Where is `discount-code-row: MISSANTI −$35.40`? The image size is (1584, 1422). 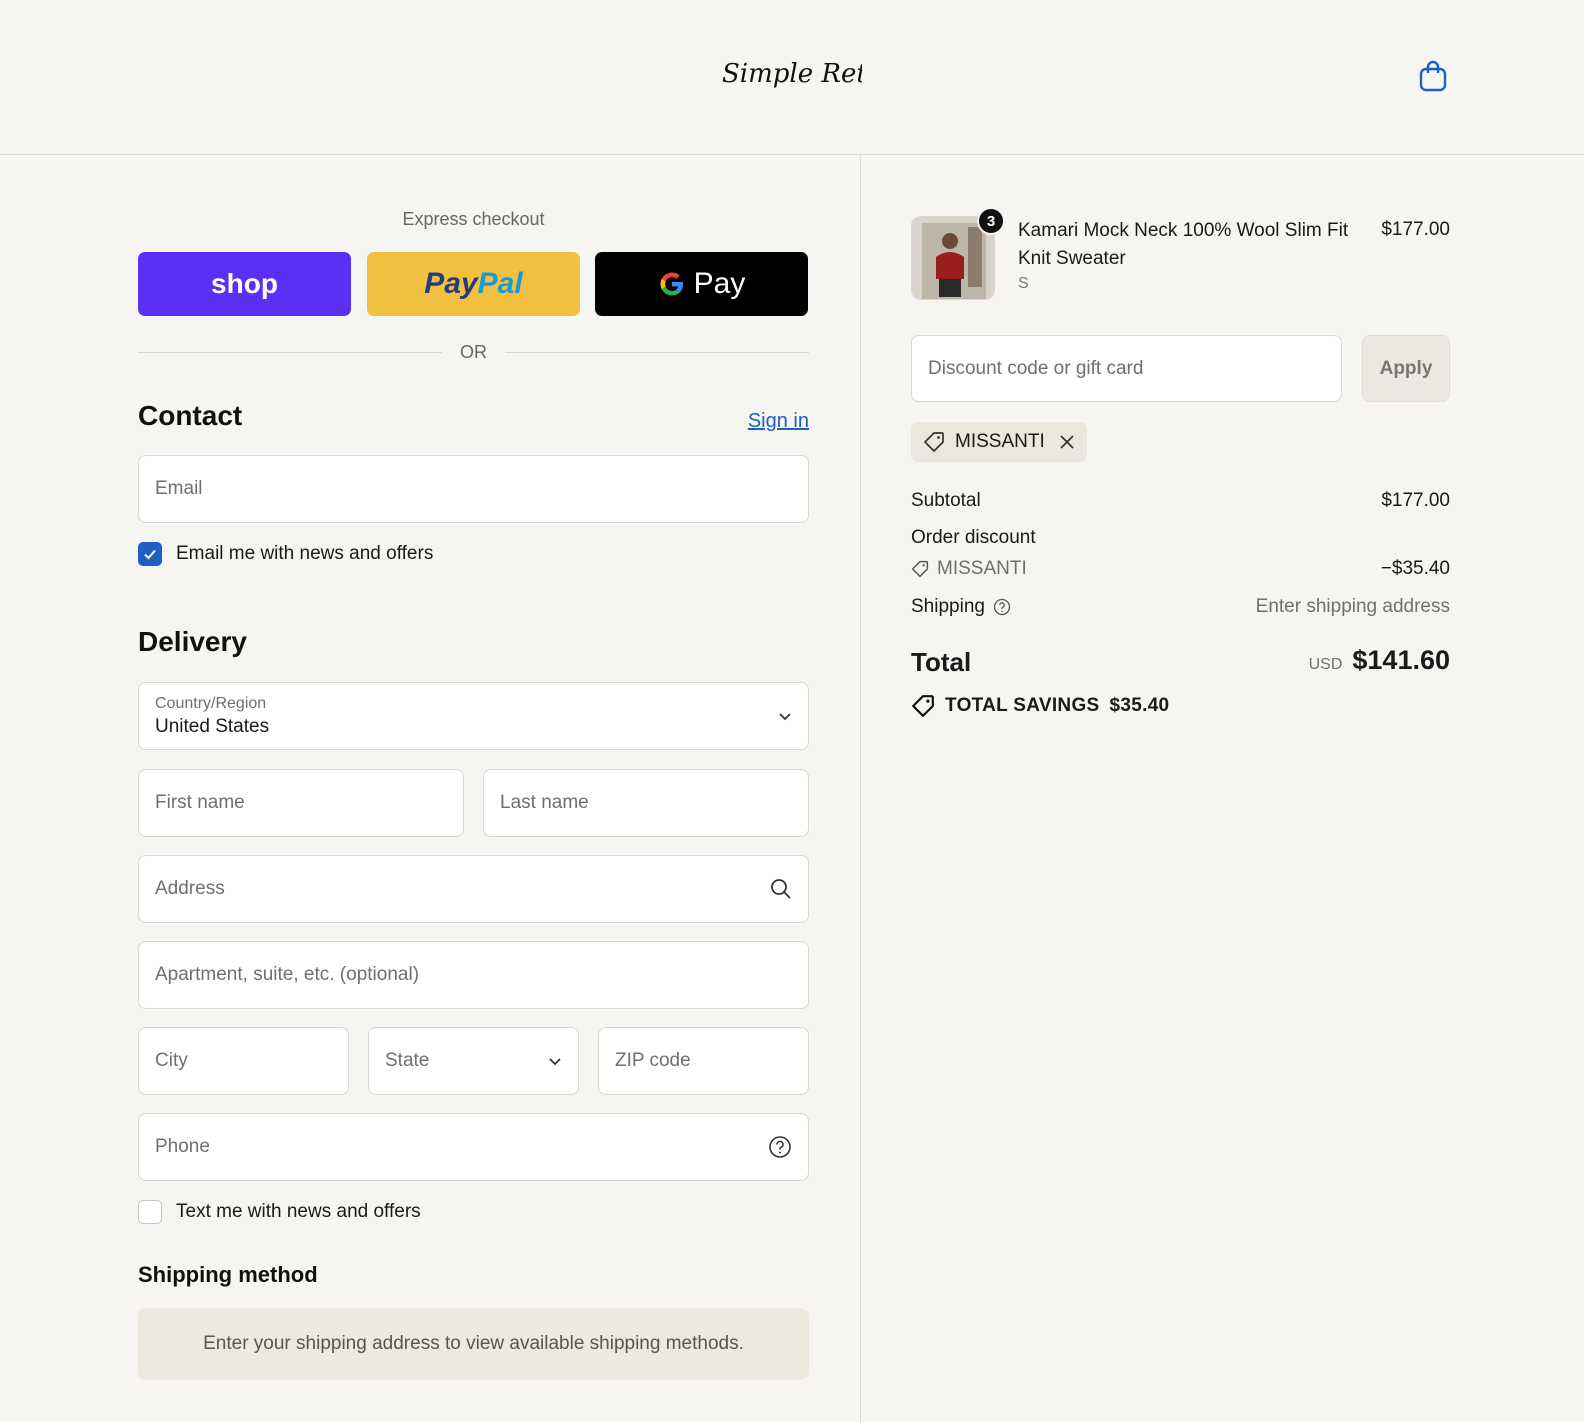 discount-code-row: MISSANTI −$35.40 is located at coordinates (1180, 569).